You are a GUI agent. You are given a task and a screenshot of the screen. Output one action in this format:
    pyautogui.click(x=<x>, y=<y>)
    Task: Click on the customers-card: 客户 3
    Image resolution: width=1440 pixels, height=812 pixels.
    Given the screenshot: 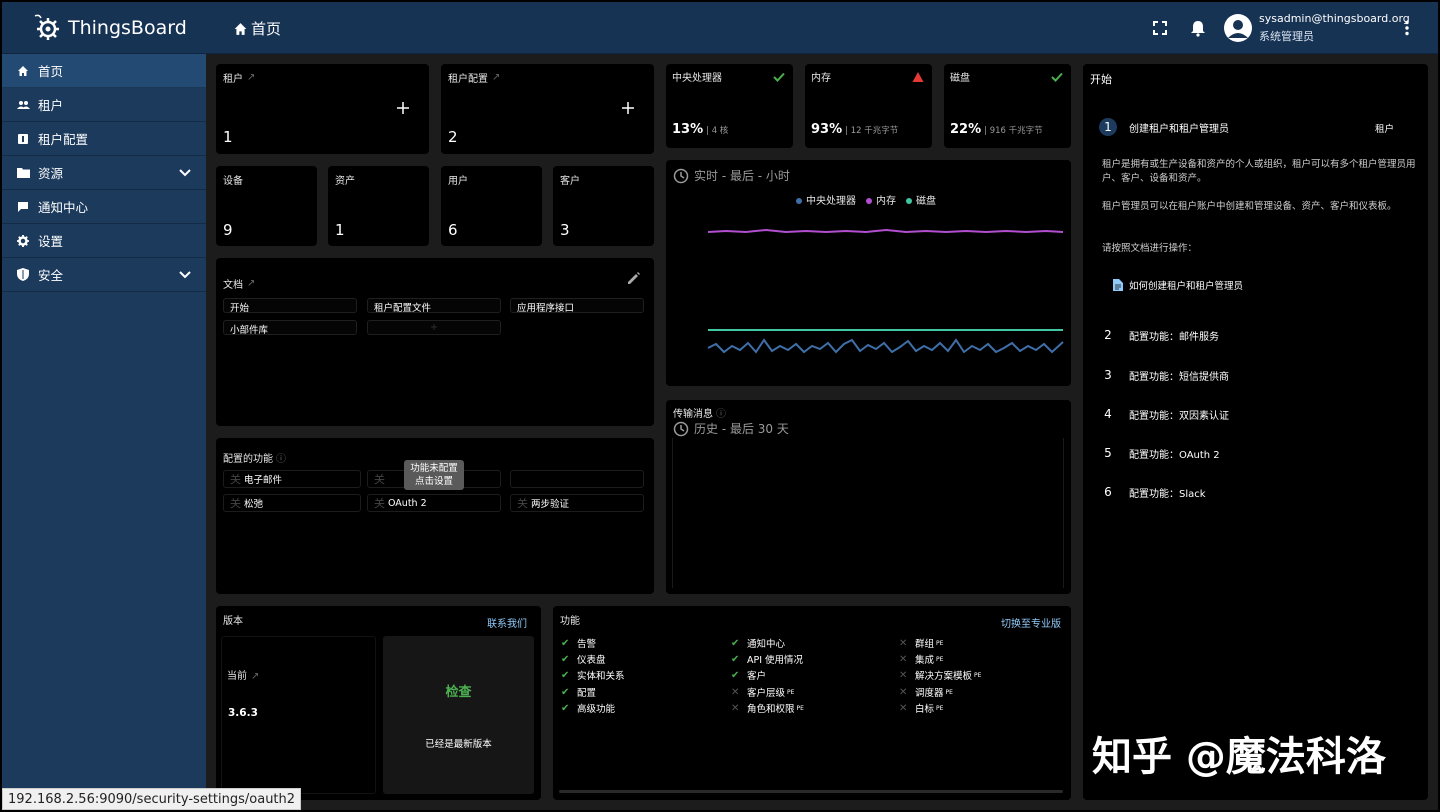 What is the action you would take?
    pyautogui.click(x=603, y=206)
    